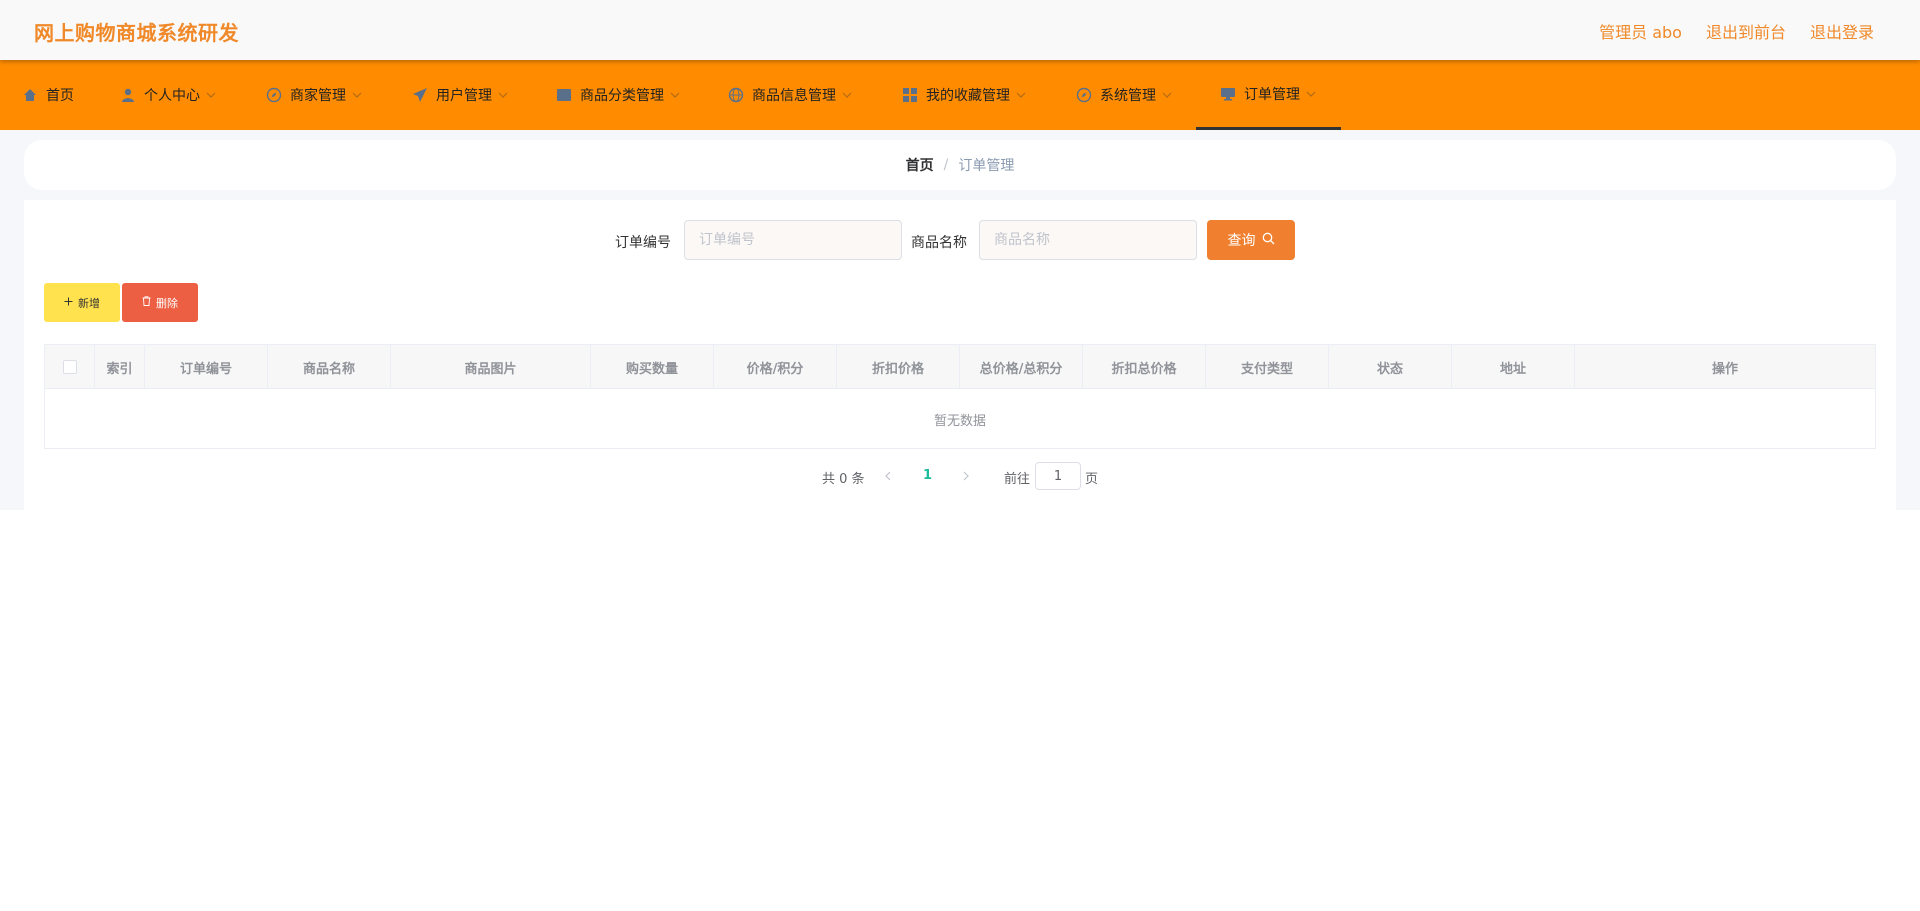 This screenshot has width=1920, height=911. What do you see at coordinates (736, 95) in the screenshot?
I see `globe-icon` at bounding box center [736, 95].